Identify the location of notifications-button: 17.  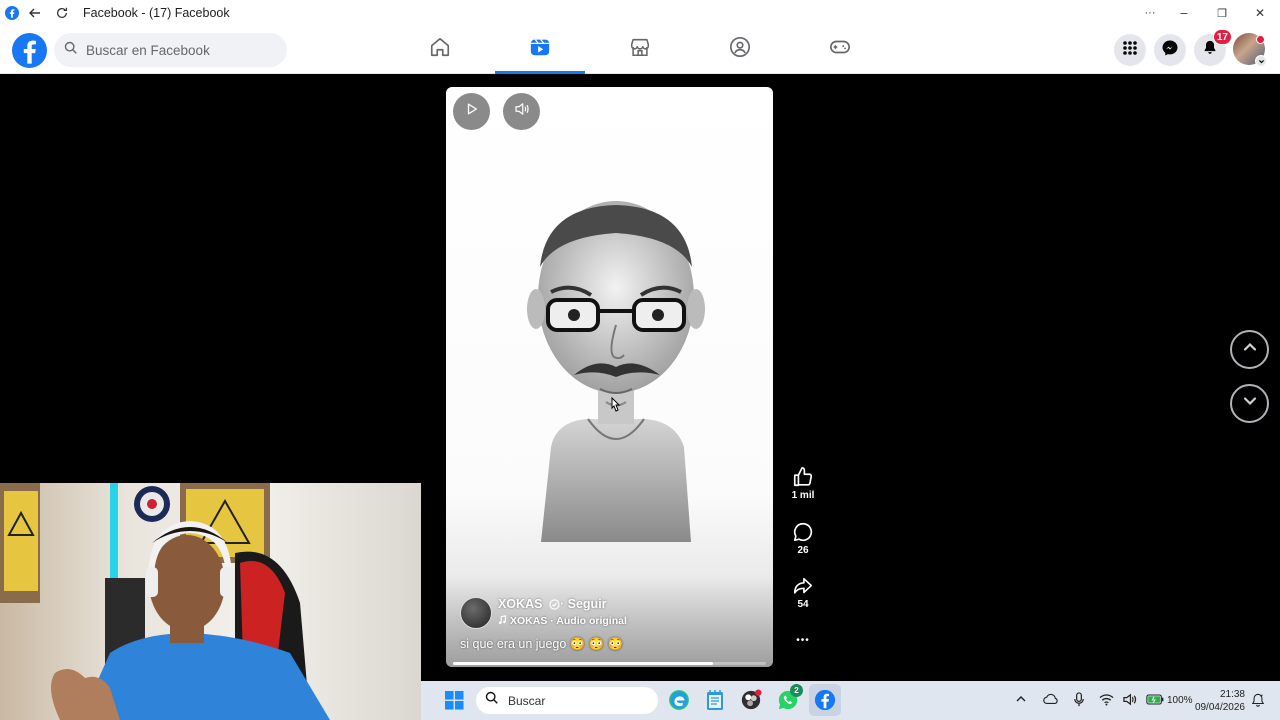
(1213, 47).